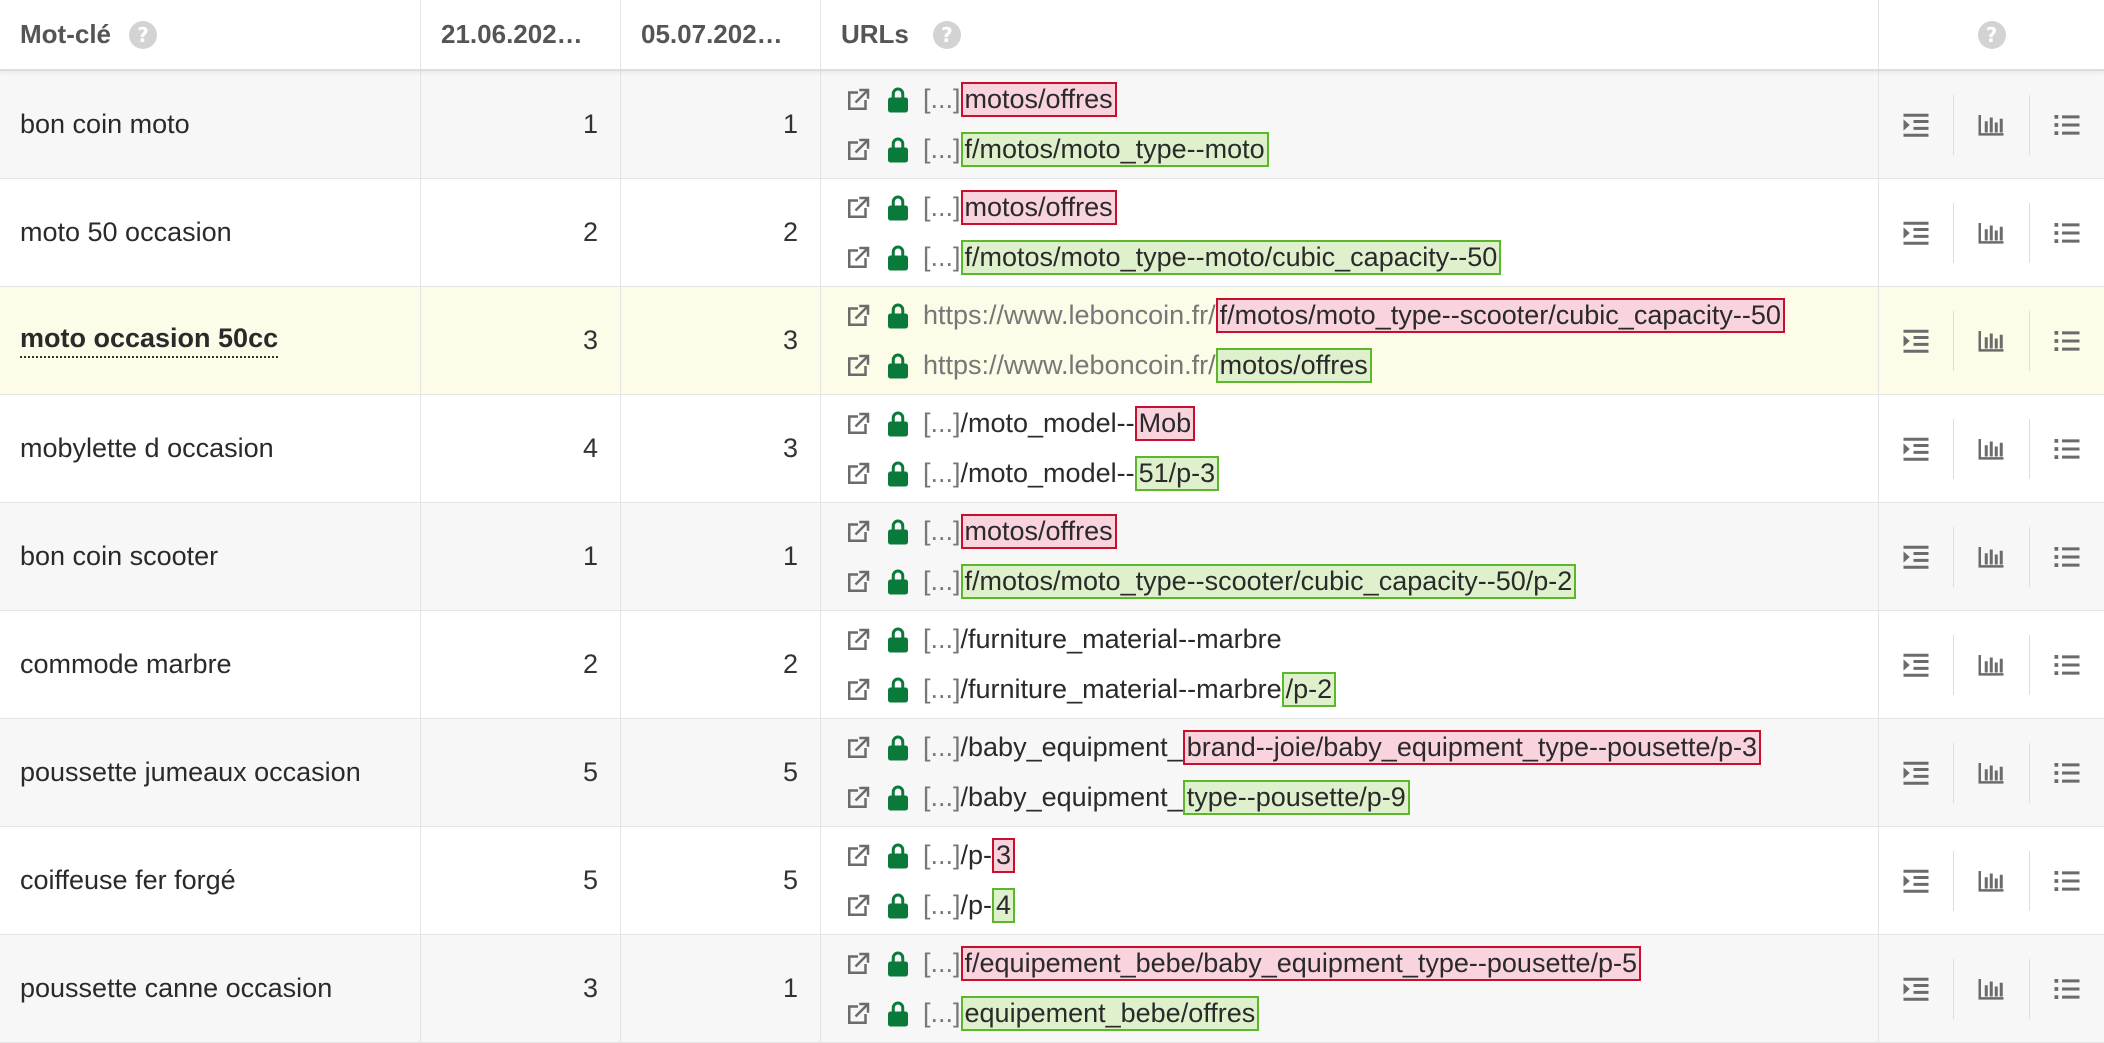 This screenshot has width=2104, height=1043. What do you see at coordinates (149, 340) in the screenshot?
I see `keyword-text: moto occasion 50cc` at bounding box center [149, 340].